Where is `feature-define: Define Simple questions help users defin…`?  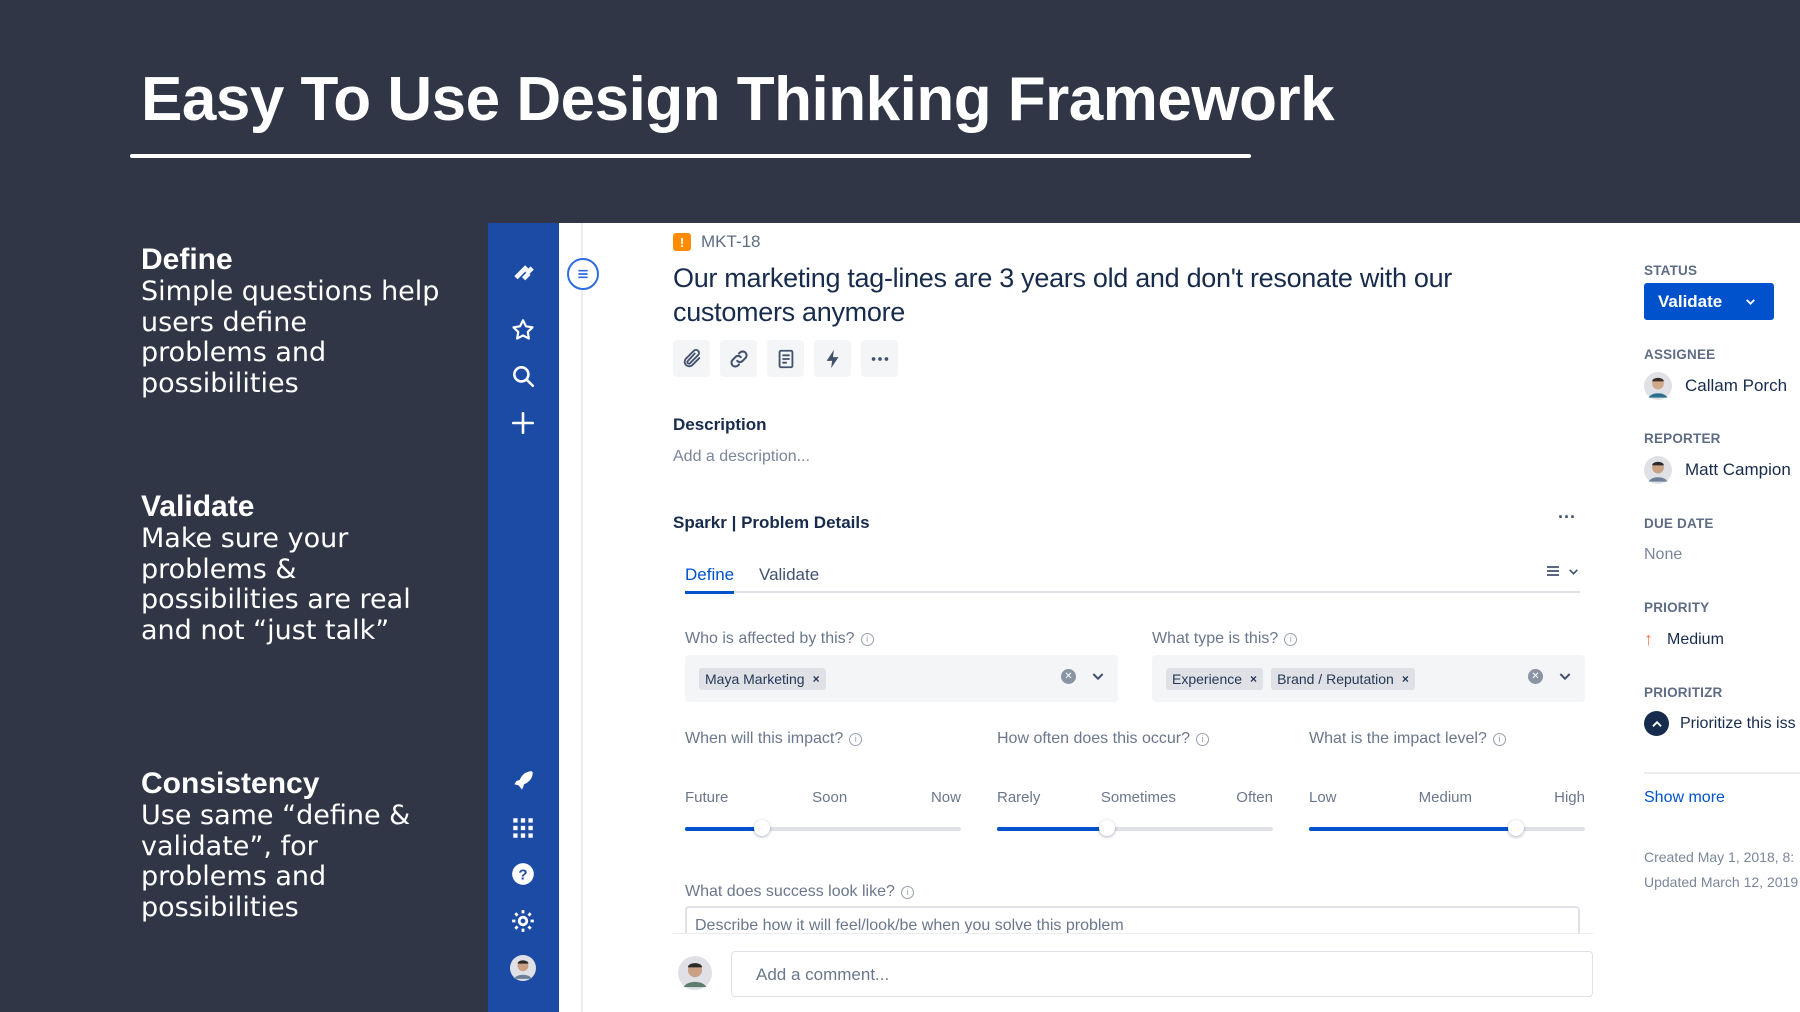
feature-define: Define Simple questions help users defin… is located at coordinates (291, 321).